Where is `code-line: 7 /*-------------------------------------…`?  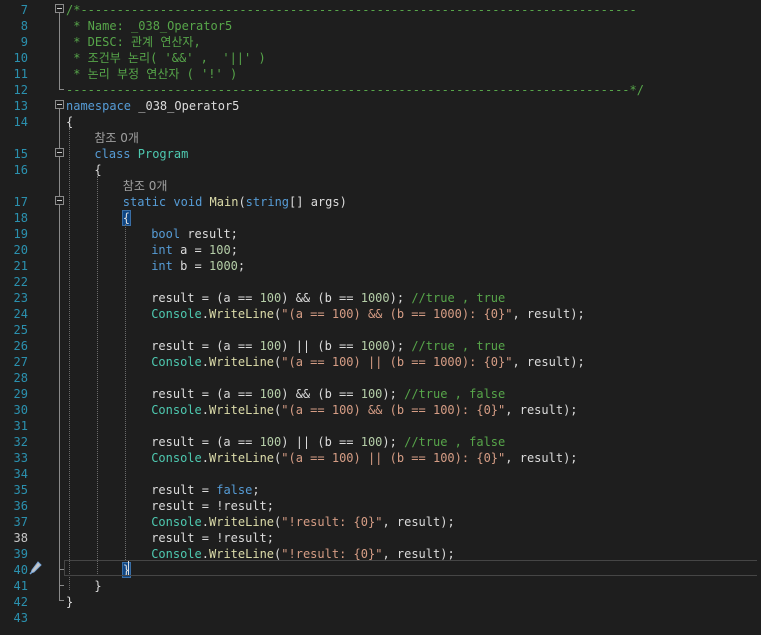 code-line: 7 /*-------------------------------------… is located at coordinates (380, 10).